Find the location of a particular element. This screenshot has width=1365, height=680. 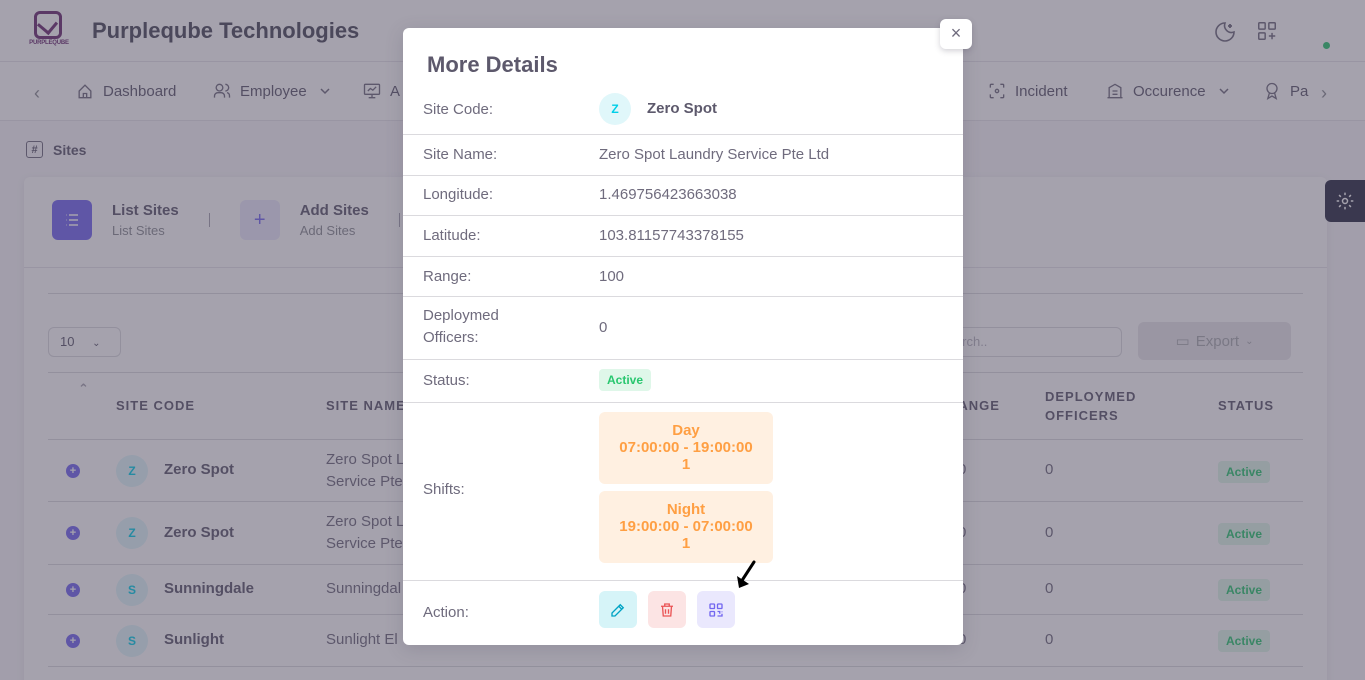

detail-row-longitude: Longitude: 1.469756423663038 is located at coordinates (683, 196).